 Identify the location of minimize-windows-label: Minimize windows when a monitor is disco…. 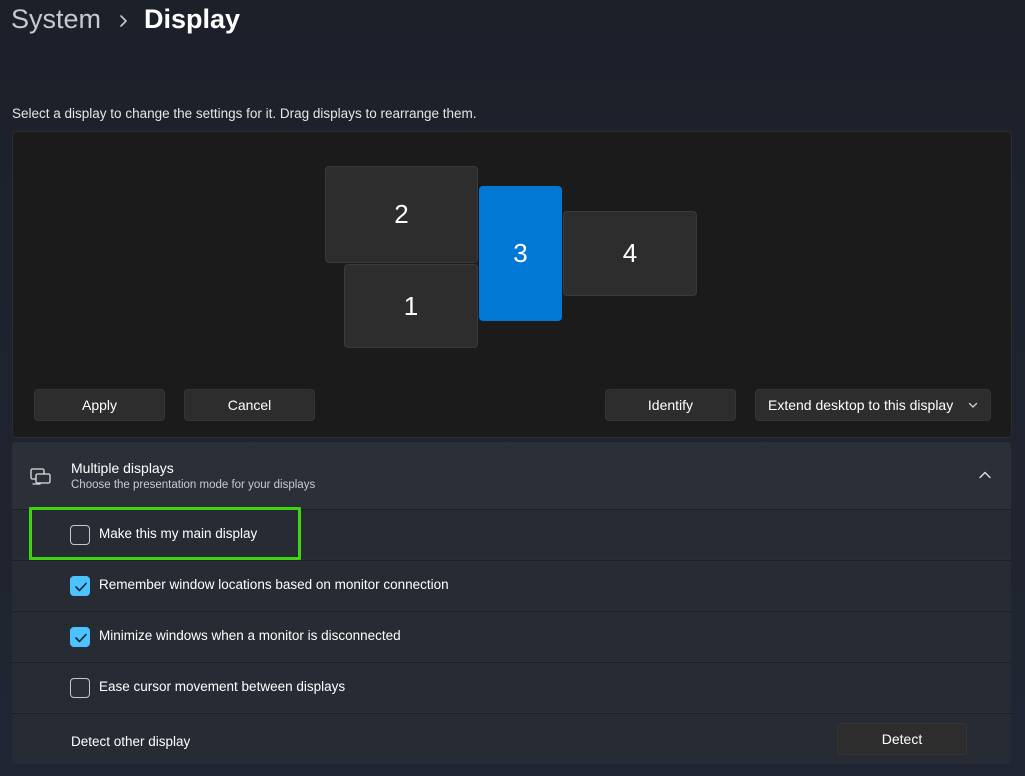
(250, 635).